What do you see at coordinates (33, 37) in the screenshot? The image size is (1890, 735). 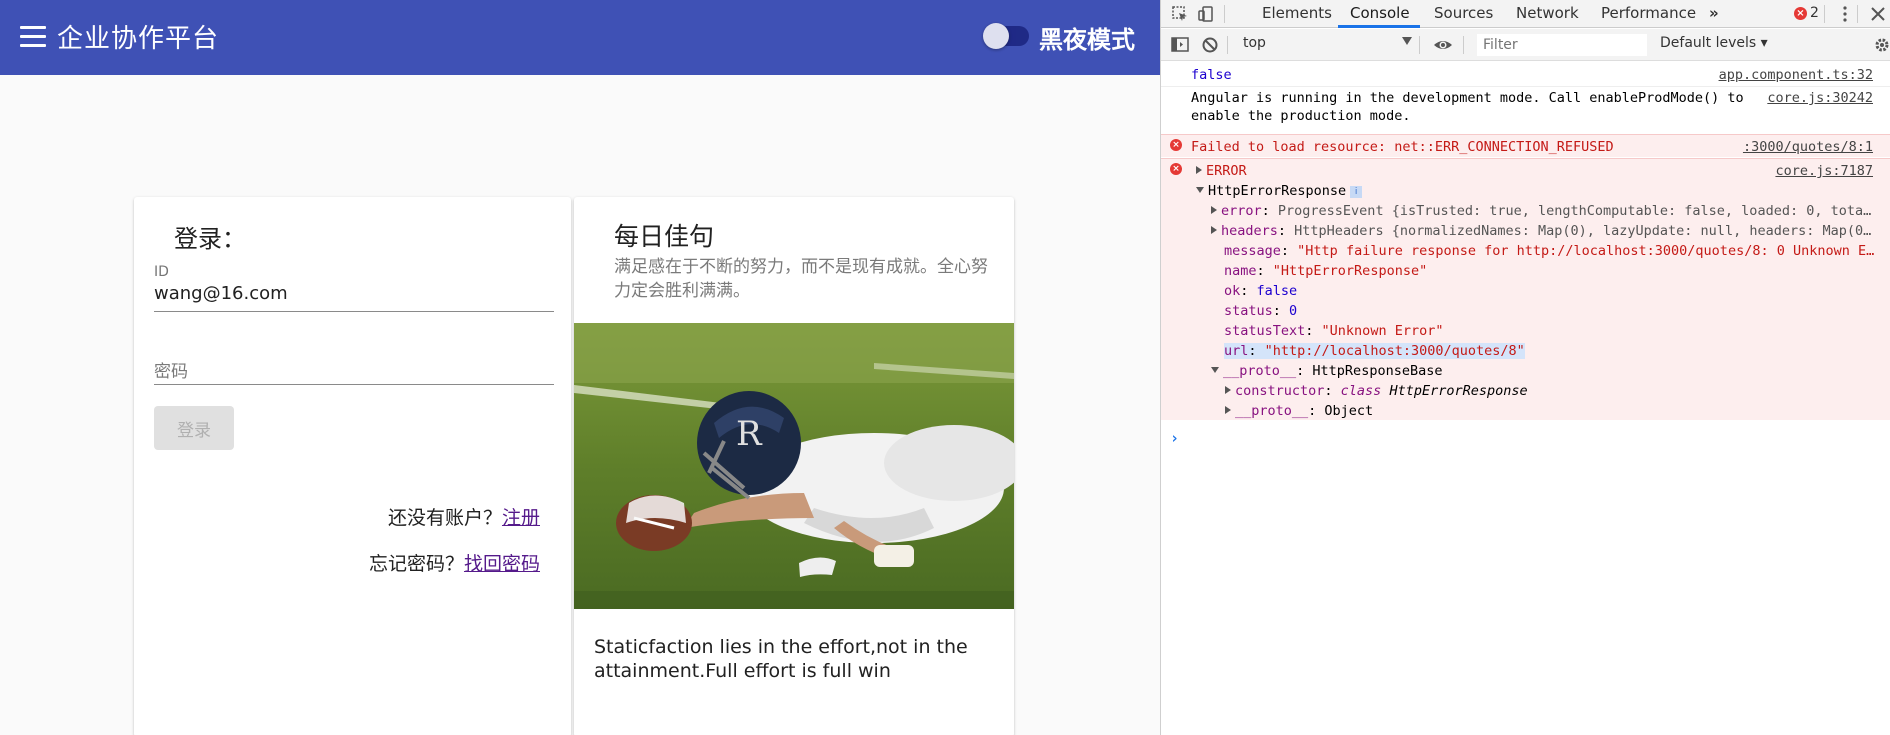 I see `menu-icon` at bounding box center [33, 37].